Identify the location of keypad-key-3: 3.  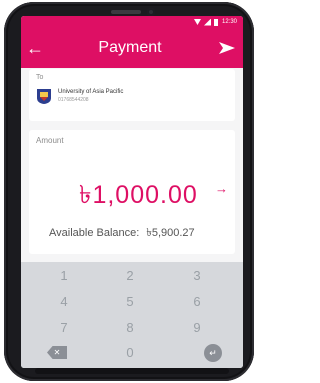
(197, 276).